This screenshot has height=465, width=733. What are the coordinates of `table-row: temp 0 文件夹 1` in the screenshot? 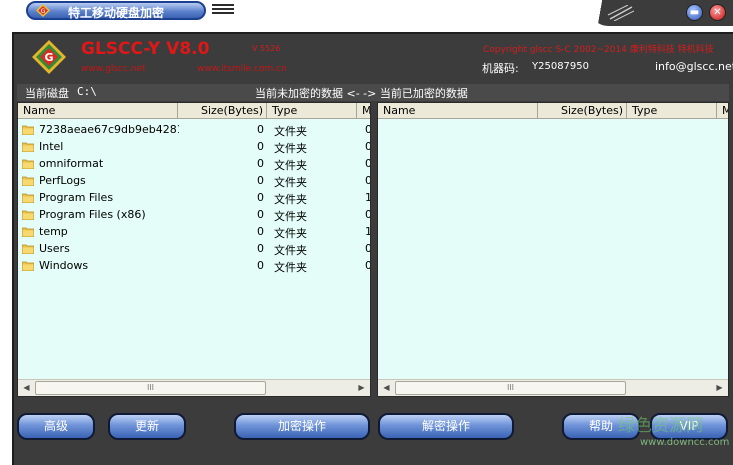 It's located at (194, 231).